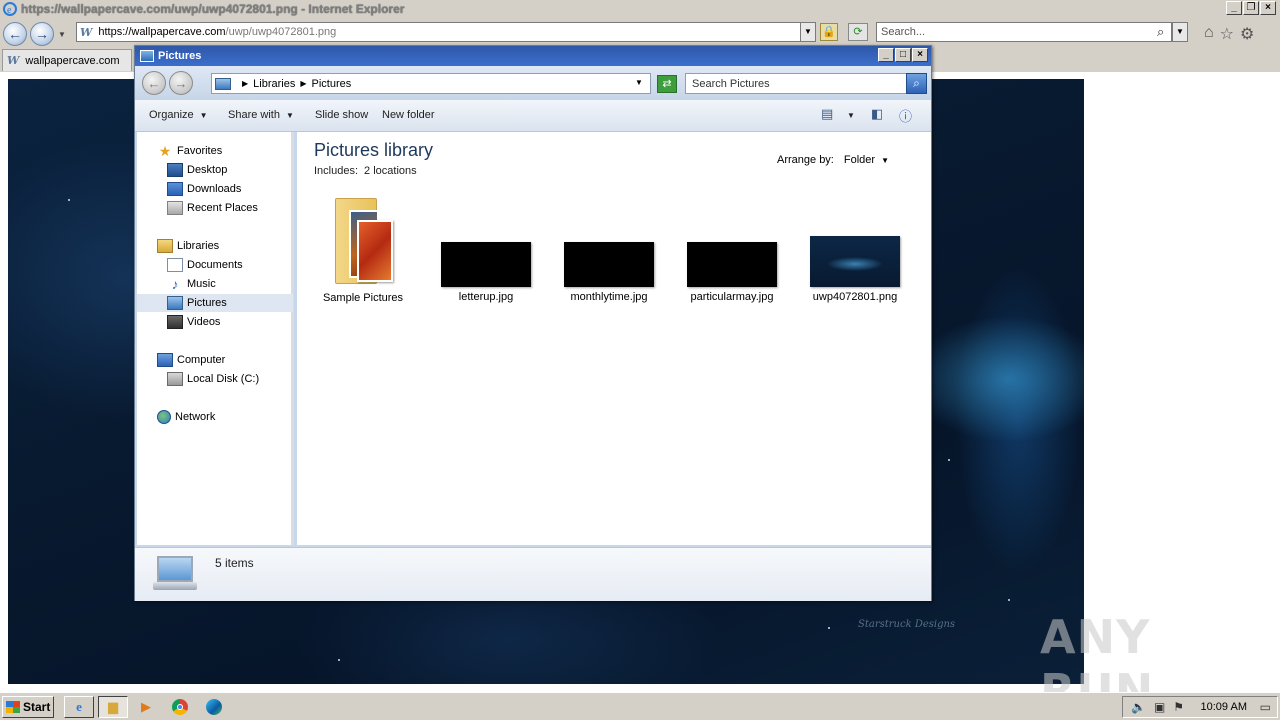 The width and height of the screenshot is (1280, 720). Describe the element at coordinates (1180, 32) in the screenshot. I see `search-dropdown-icon: ▼` at that location.